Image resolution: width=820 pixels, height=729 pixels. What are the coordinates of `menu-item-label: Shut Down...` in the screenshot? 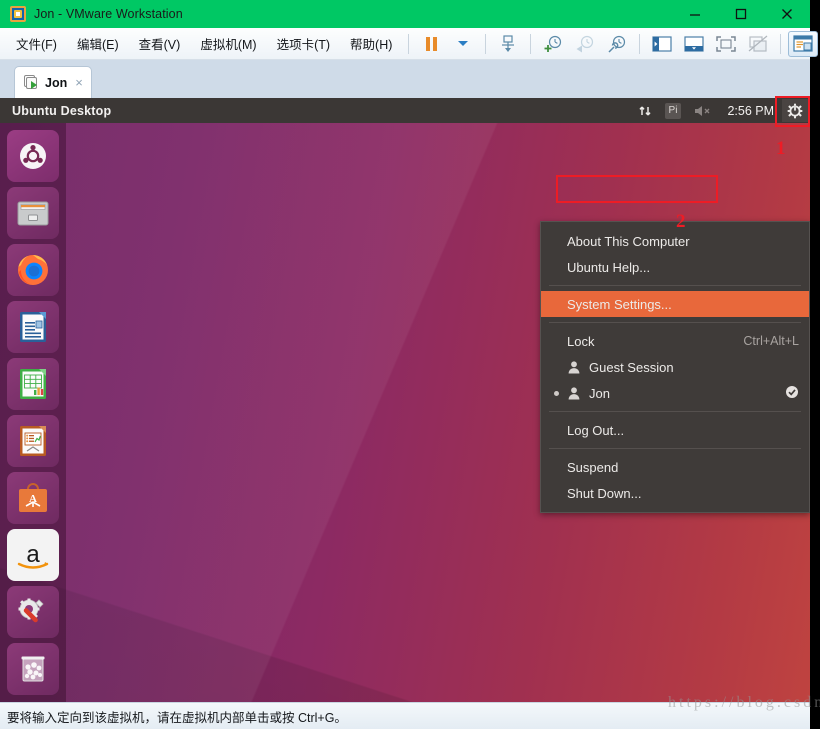 It's located at (604, 493).